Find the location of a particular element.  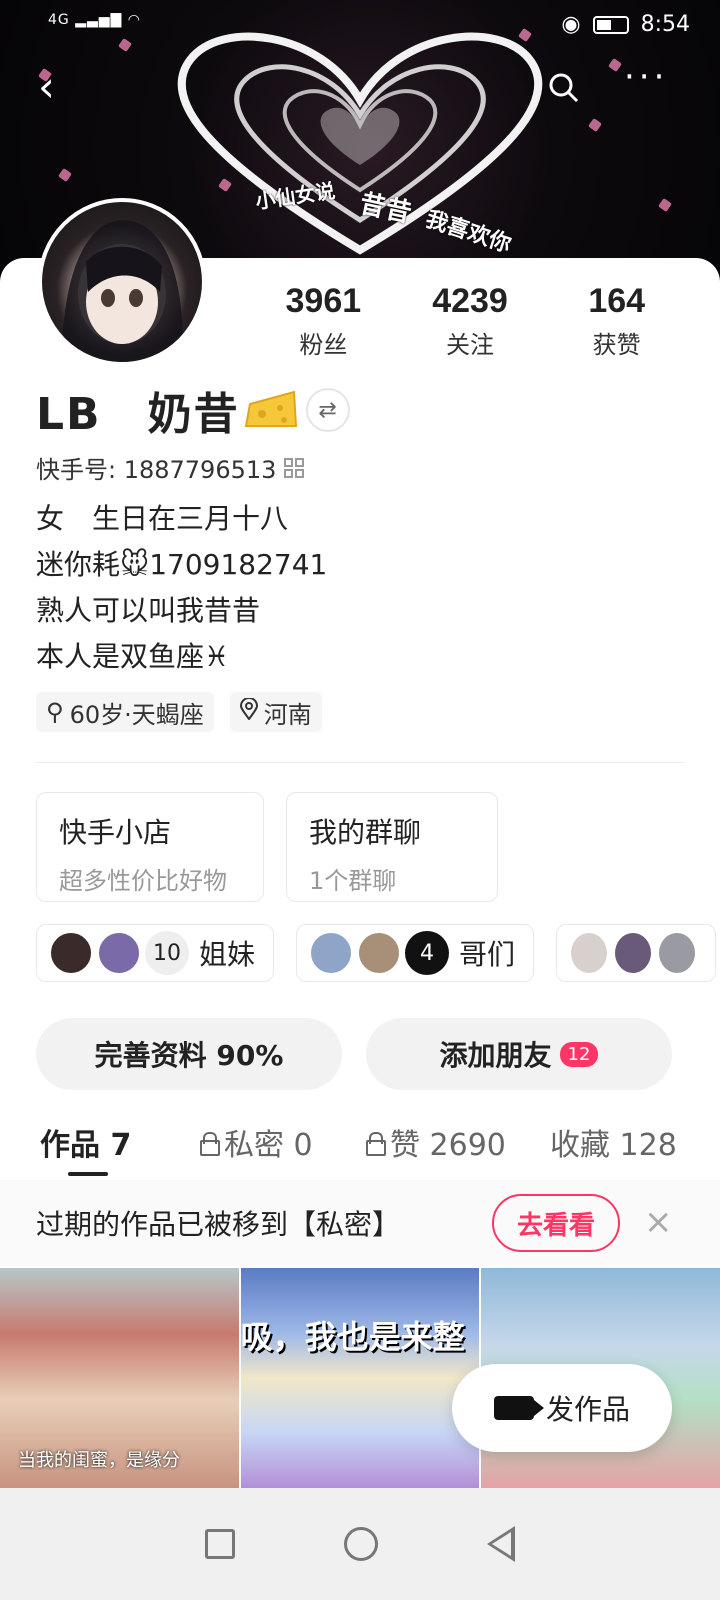

home-icon is located at coordinates (360, 1544).